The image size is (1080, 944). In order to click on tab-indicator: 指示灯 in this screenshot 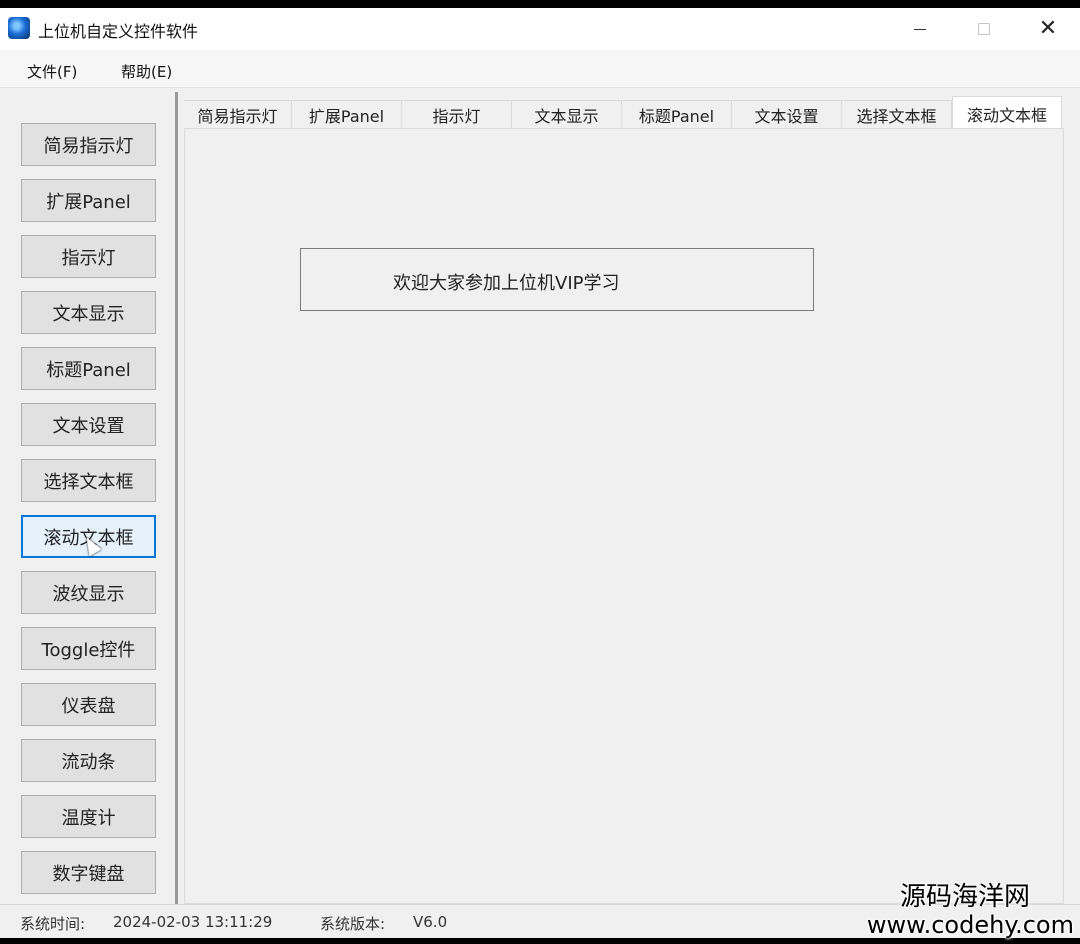, I will do `click(457, 114)`.